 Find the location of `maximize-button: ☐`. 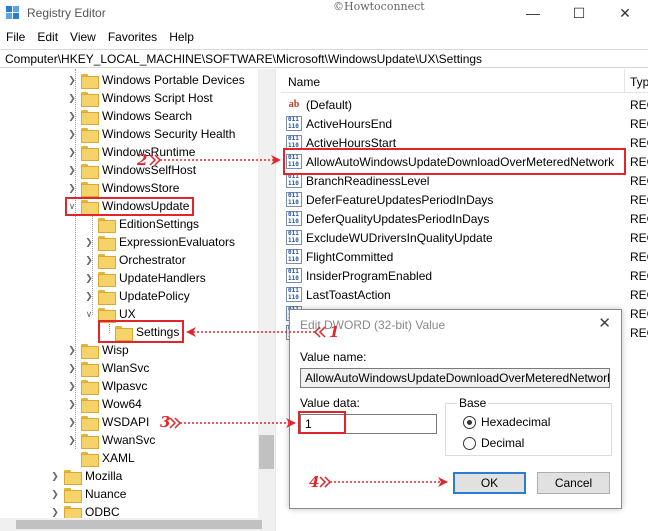

maximize-button: ☐ is located at coordinates (579, 13).